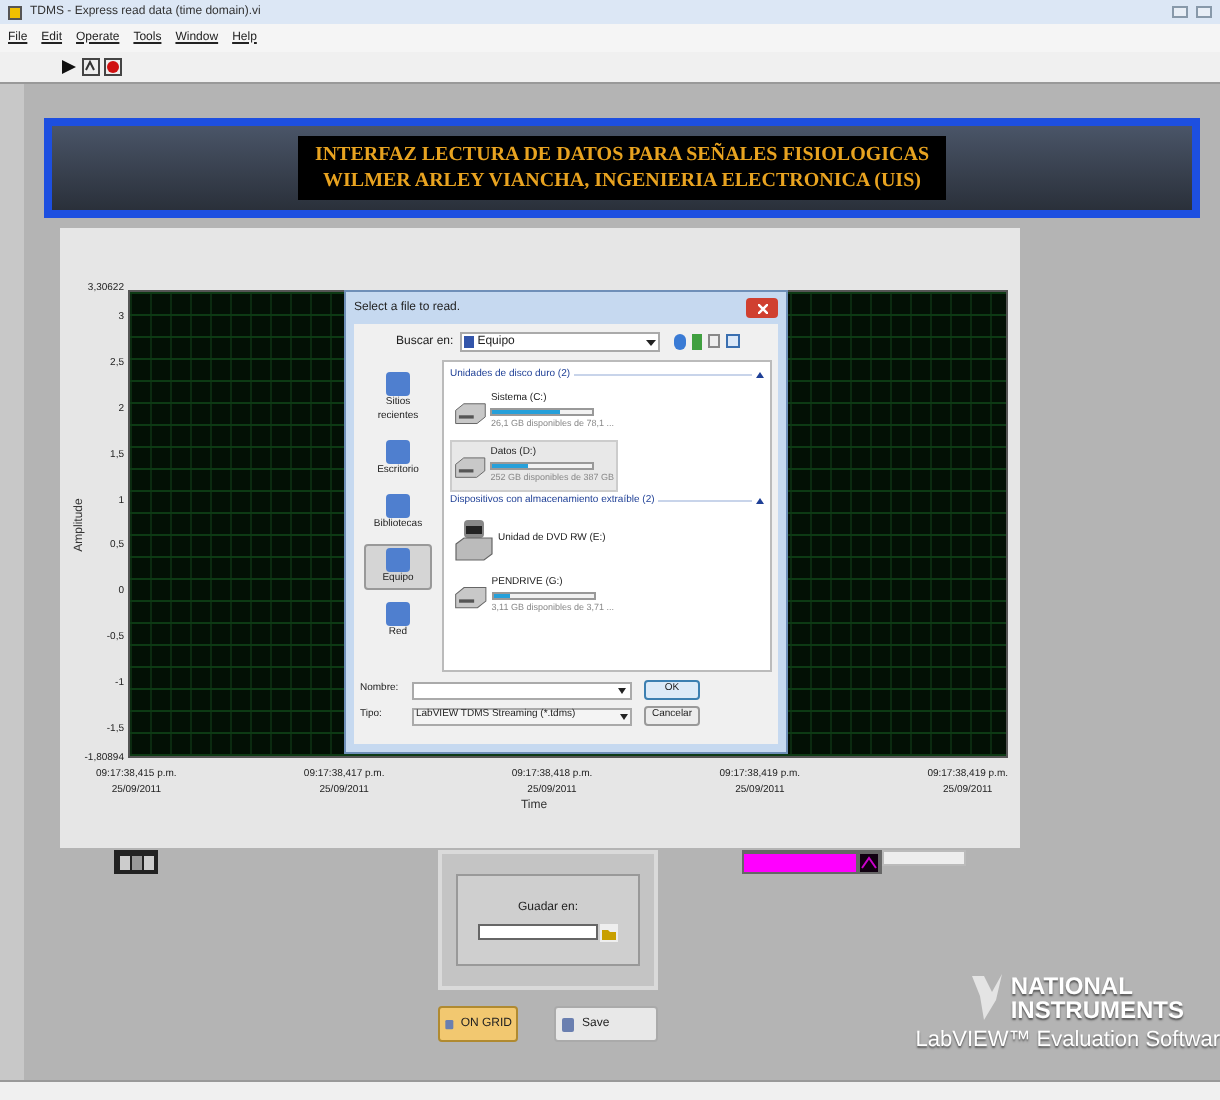 The height and width of the screenshot is (1100, 1220). I want to click on eagle-logo-icon, so click(988, 997).